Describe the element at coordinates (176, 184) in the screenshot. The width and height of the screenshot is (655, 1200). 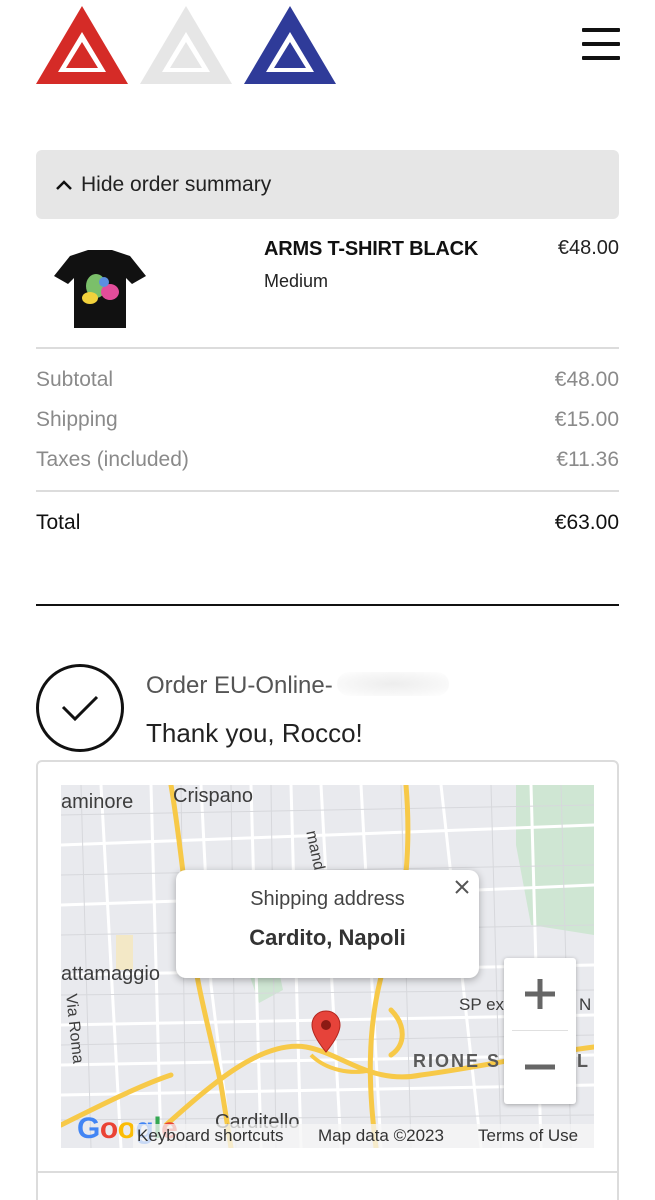
I see `hide-order-summary-label: Hide order summary` at that location.